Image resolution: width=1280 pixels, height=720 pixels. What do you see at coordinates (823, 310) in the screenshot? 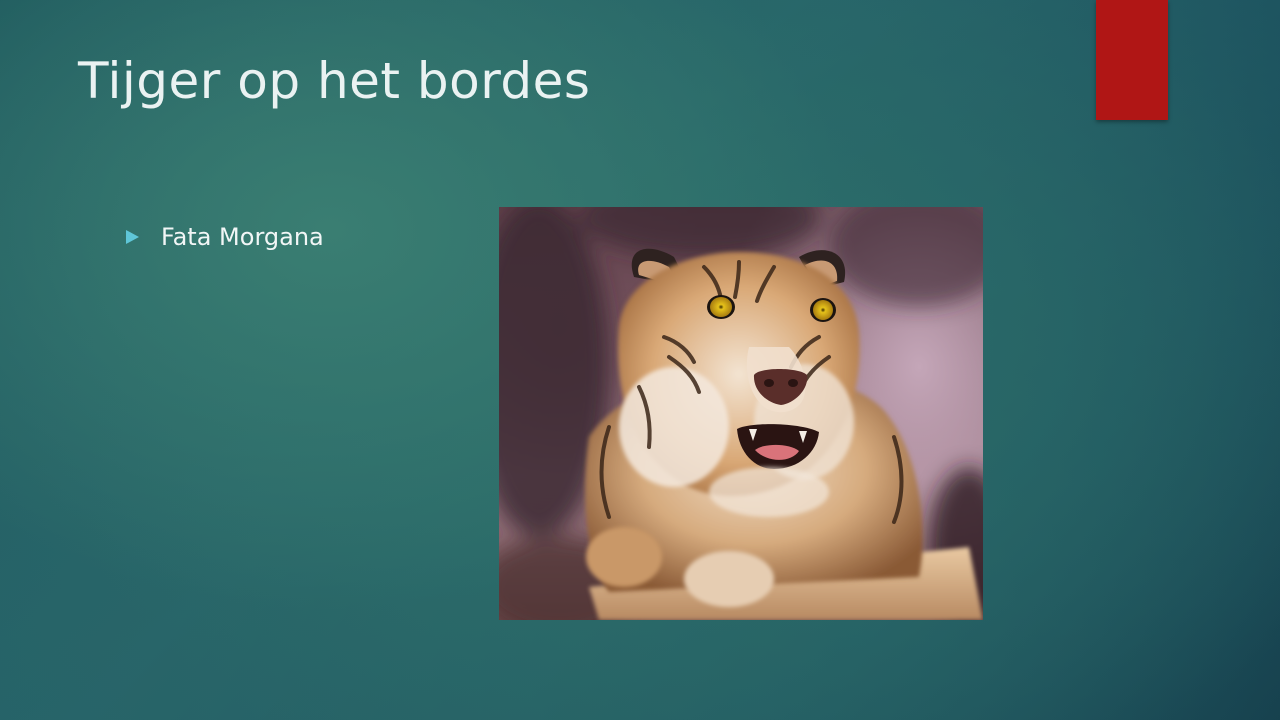
I see `tiger-eye-right` at bounding box center [823, 310].